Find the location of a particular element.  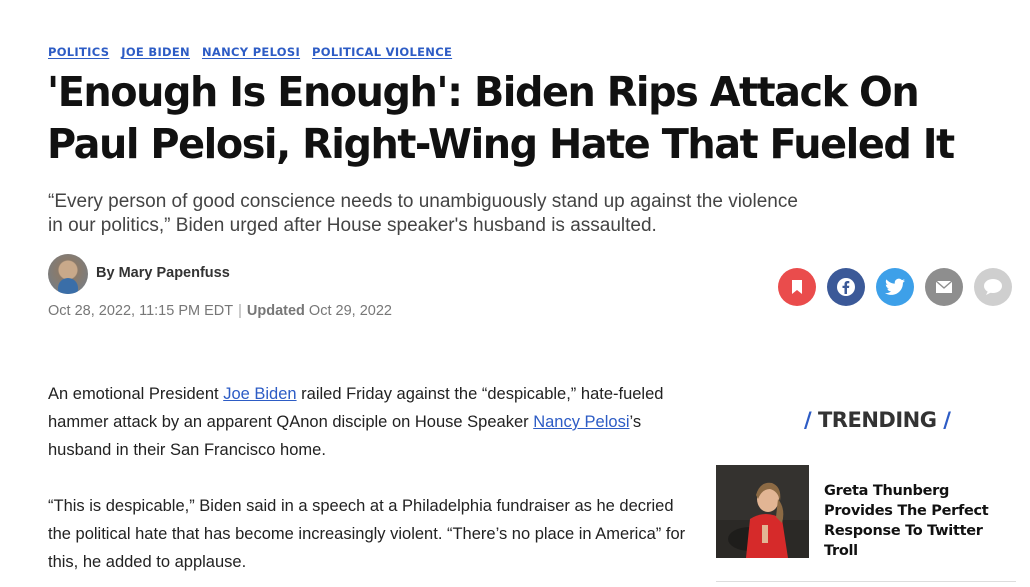

trending-thumbnail is located at coordinates (762, 511).